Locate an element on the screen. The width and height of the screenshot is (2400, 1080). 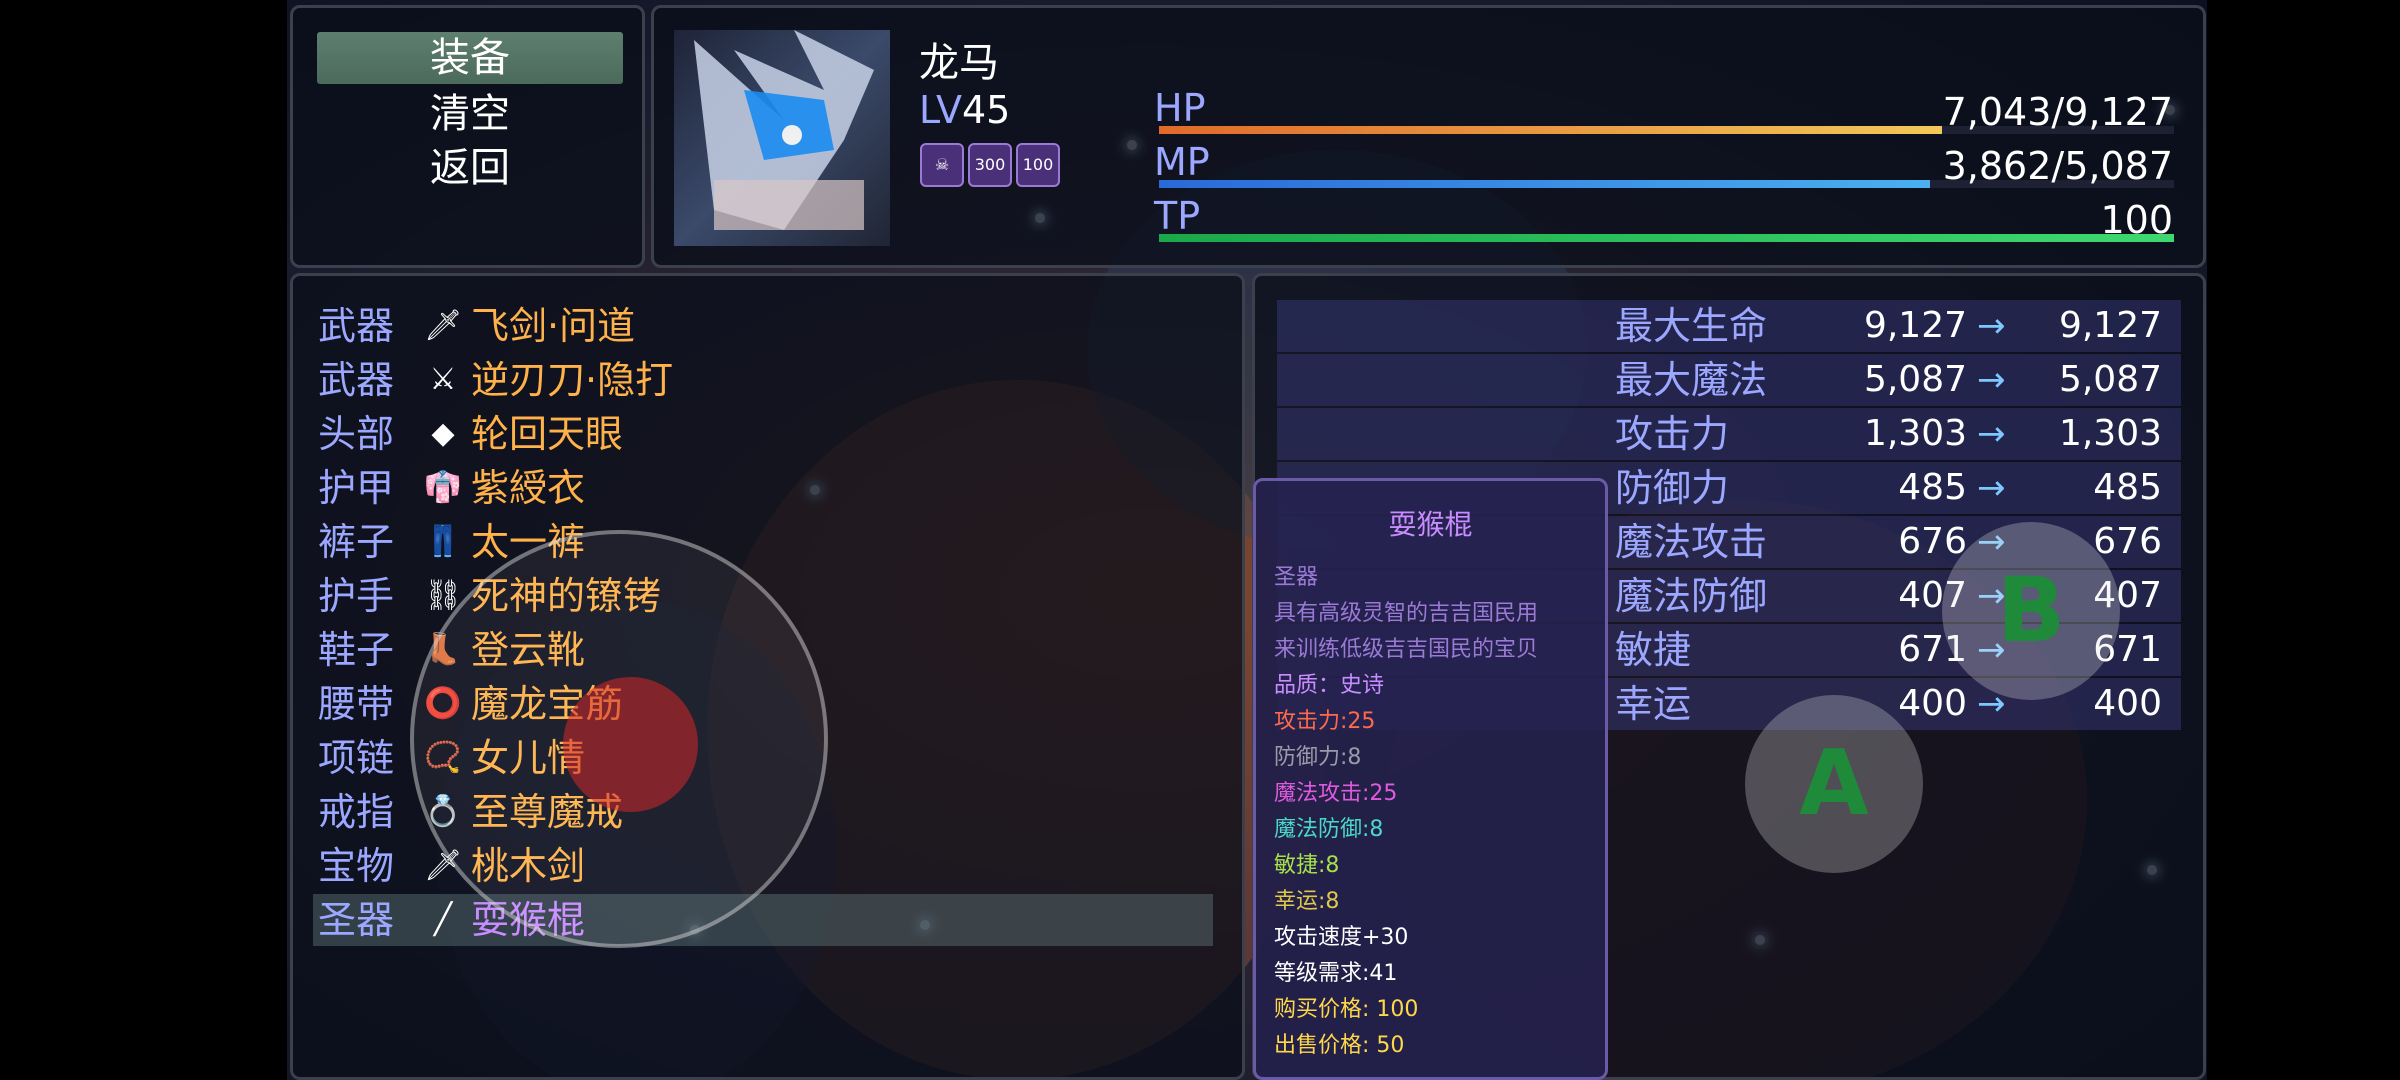
help-text-line: 圣器 is located at coordinates (1296, 577).